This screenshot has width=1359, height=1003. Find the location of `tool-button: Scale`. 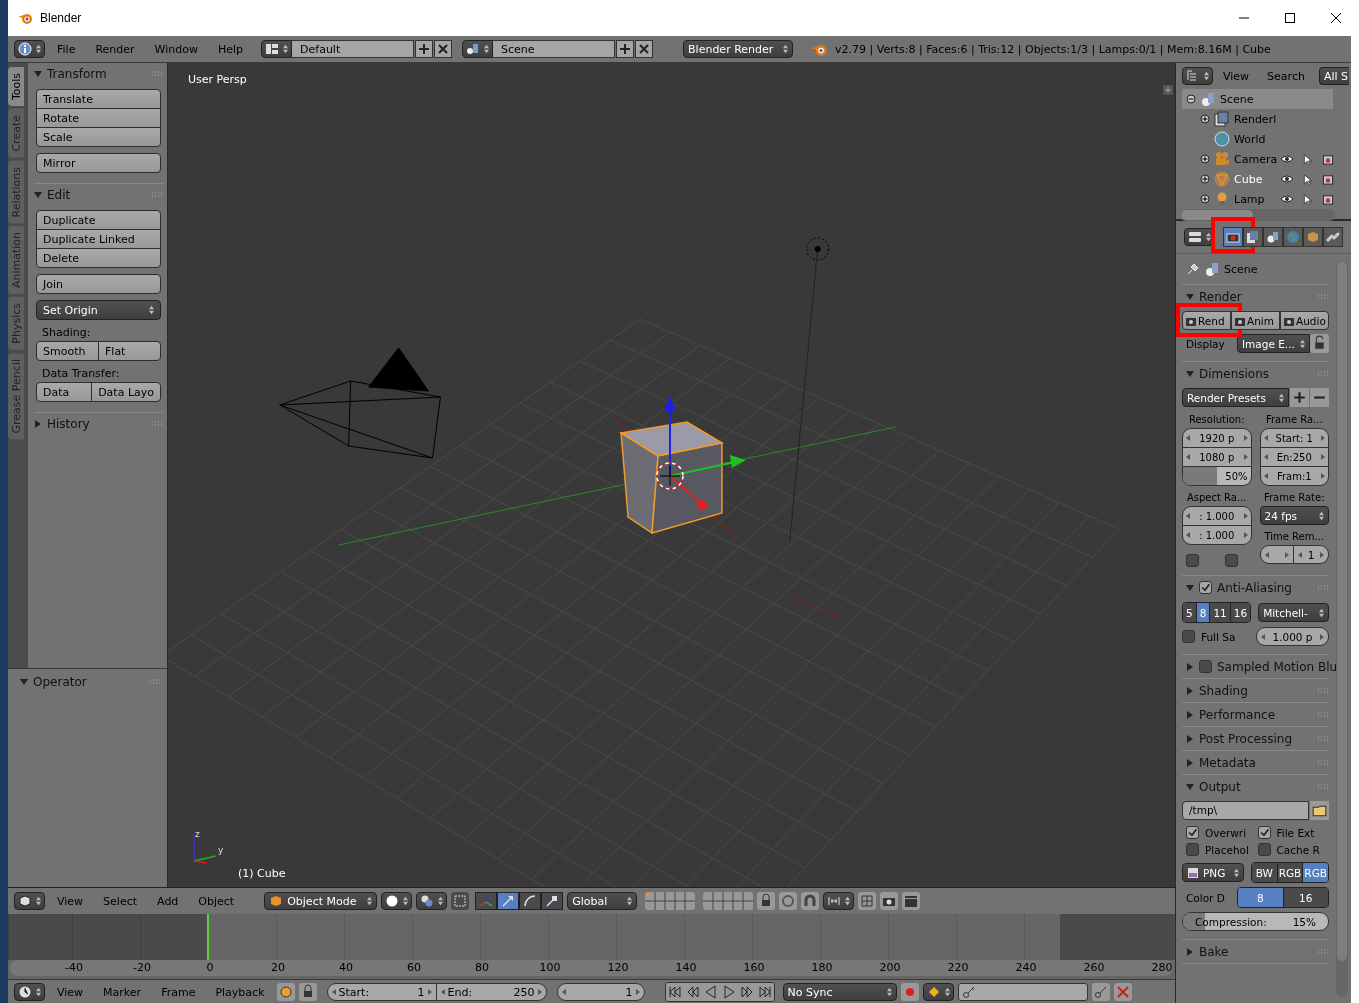

tool-button: Scale is located at coordinates (98, 137).